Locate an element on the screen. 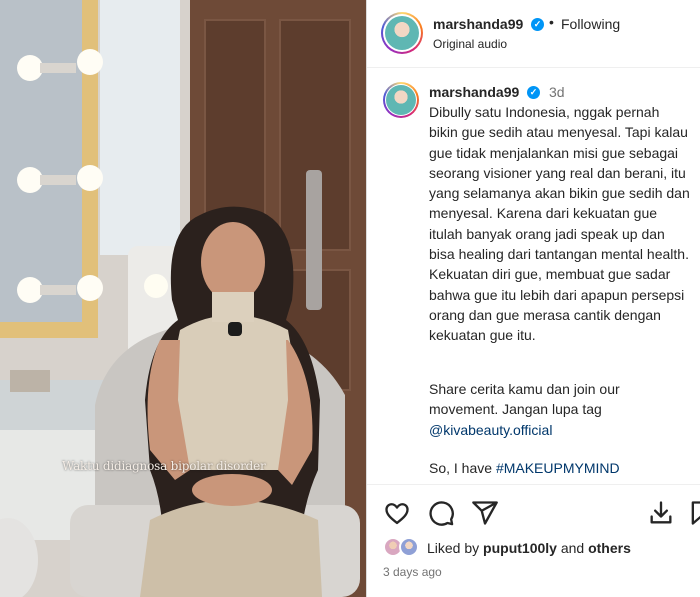  mention-link: @kivabeauty.official is located at coordinates (490, 430).